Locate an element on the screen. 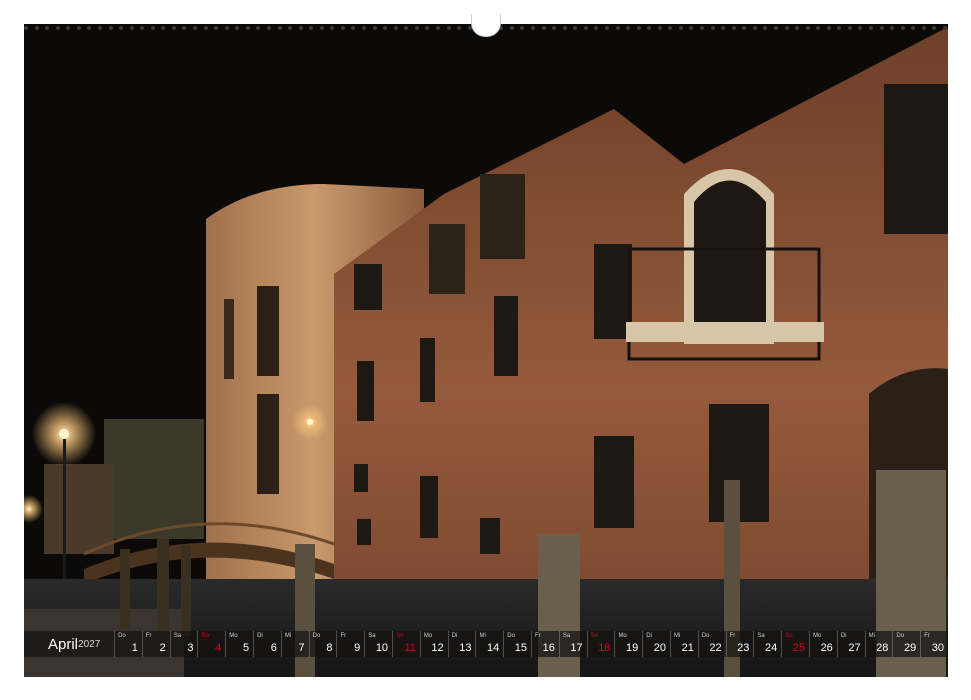  day-cell: Di 6 is located at coordinates (267, 644).